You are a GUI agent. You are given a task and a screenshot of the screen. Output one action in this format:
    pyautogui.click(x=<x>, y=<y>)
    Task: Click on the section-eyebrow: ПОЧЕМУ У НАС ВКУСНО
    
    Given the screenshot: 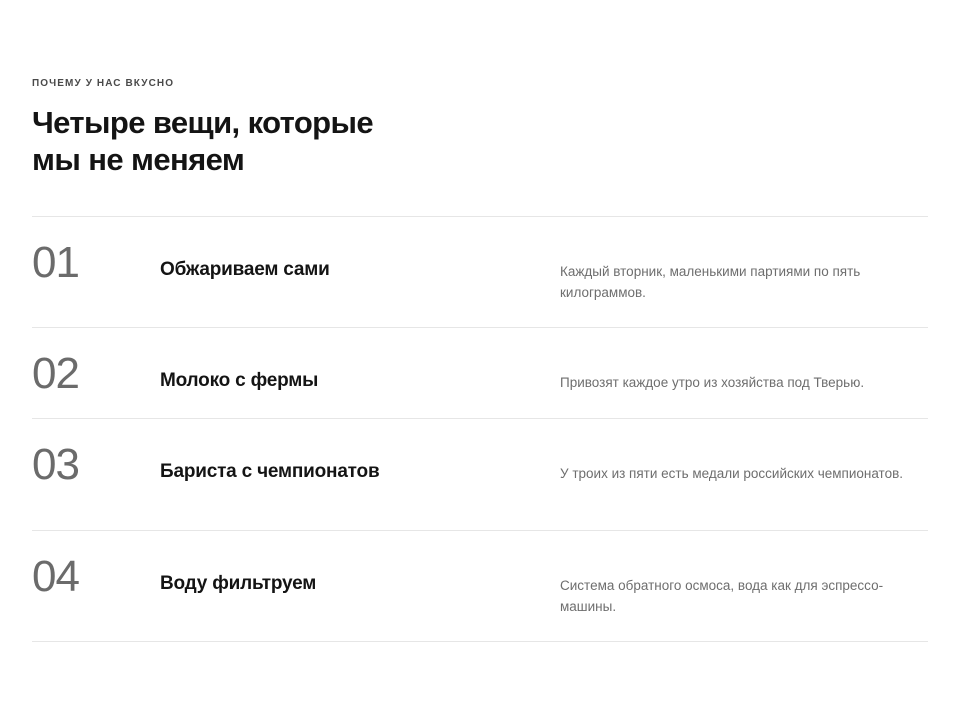 What is the action you would take?
    pyautogui.click(x=103, y=83)
    